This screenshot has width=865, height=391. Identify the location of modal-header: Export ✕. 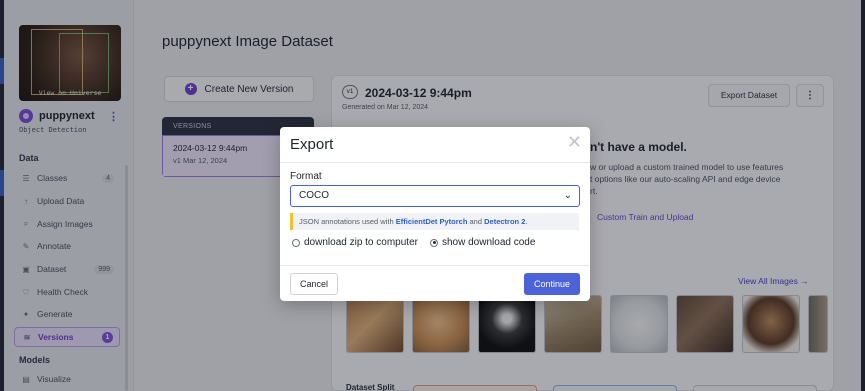
(435, 145).